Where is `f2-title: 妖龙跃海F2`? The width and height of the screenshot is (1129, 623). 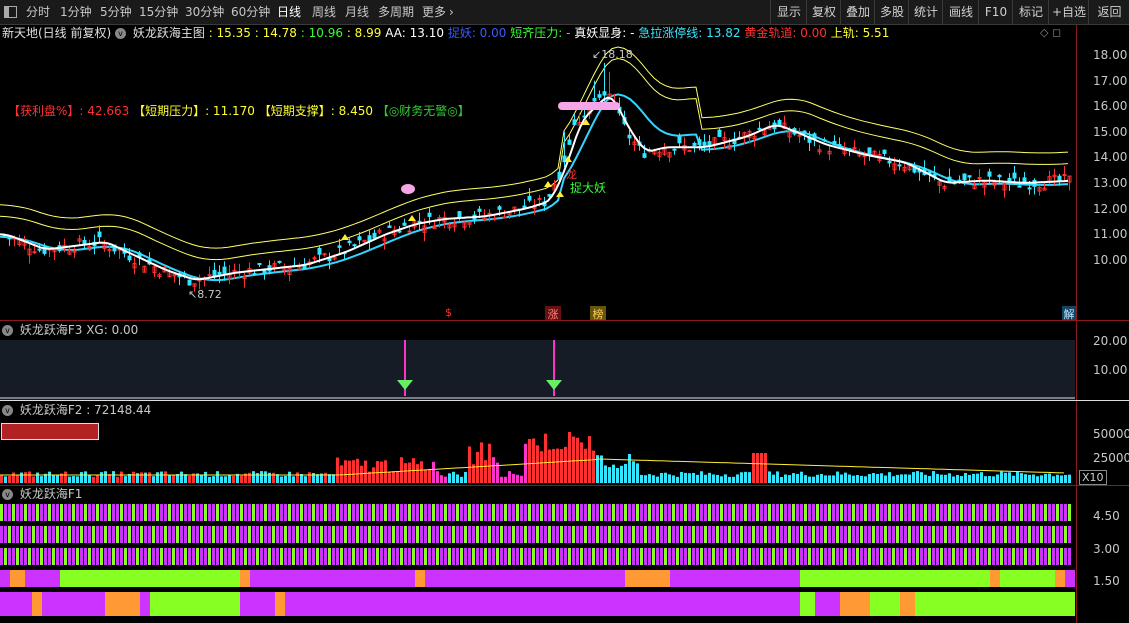
f2-title: 妖龙跃海F2 is located at coordinates (51, 410).